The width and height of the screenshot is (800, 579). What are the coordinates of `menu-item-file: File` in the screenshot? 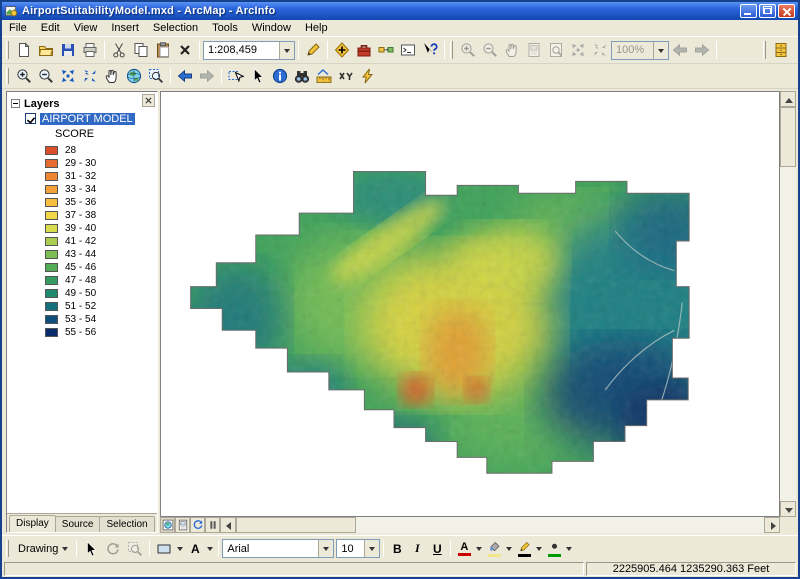 It's located at (18, 28).